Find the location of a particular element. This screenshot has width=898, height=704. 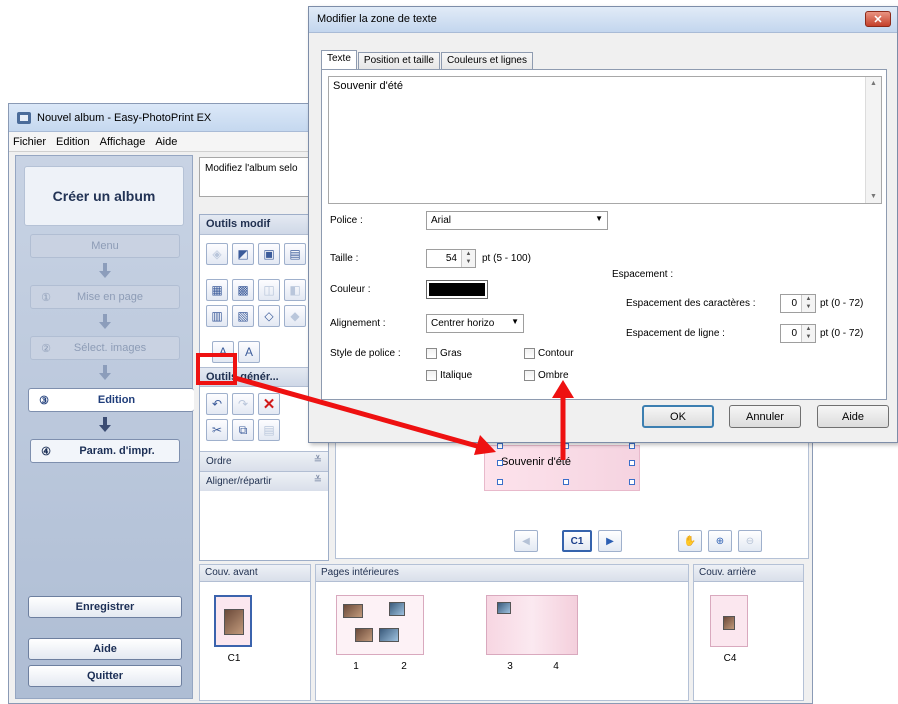

order-row: Ordre ≚ is located at coordinates (264, 461).